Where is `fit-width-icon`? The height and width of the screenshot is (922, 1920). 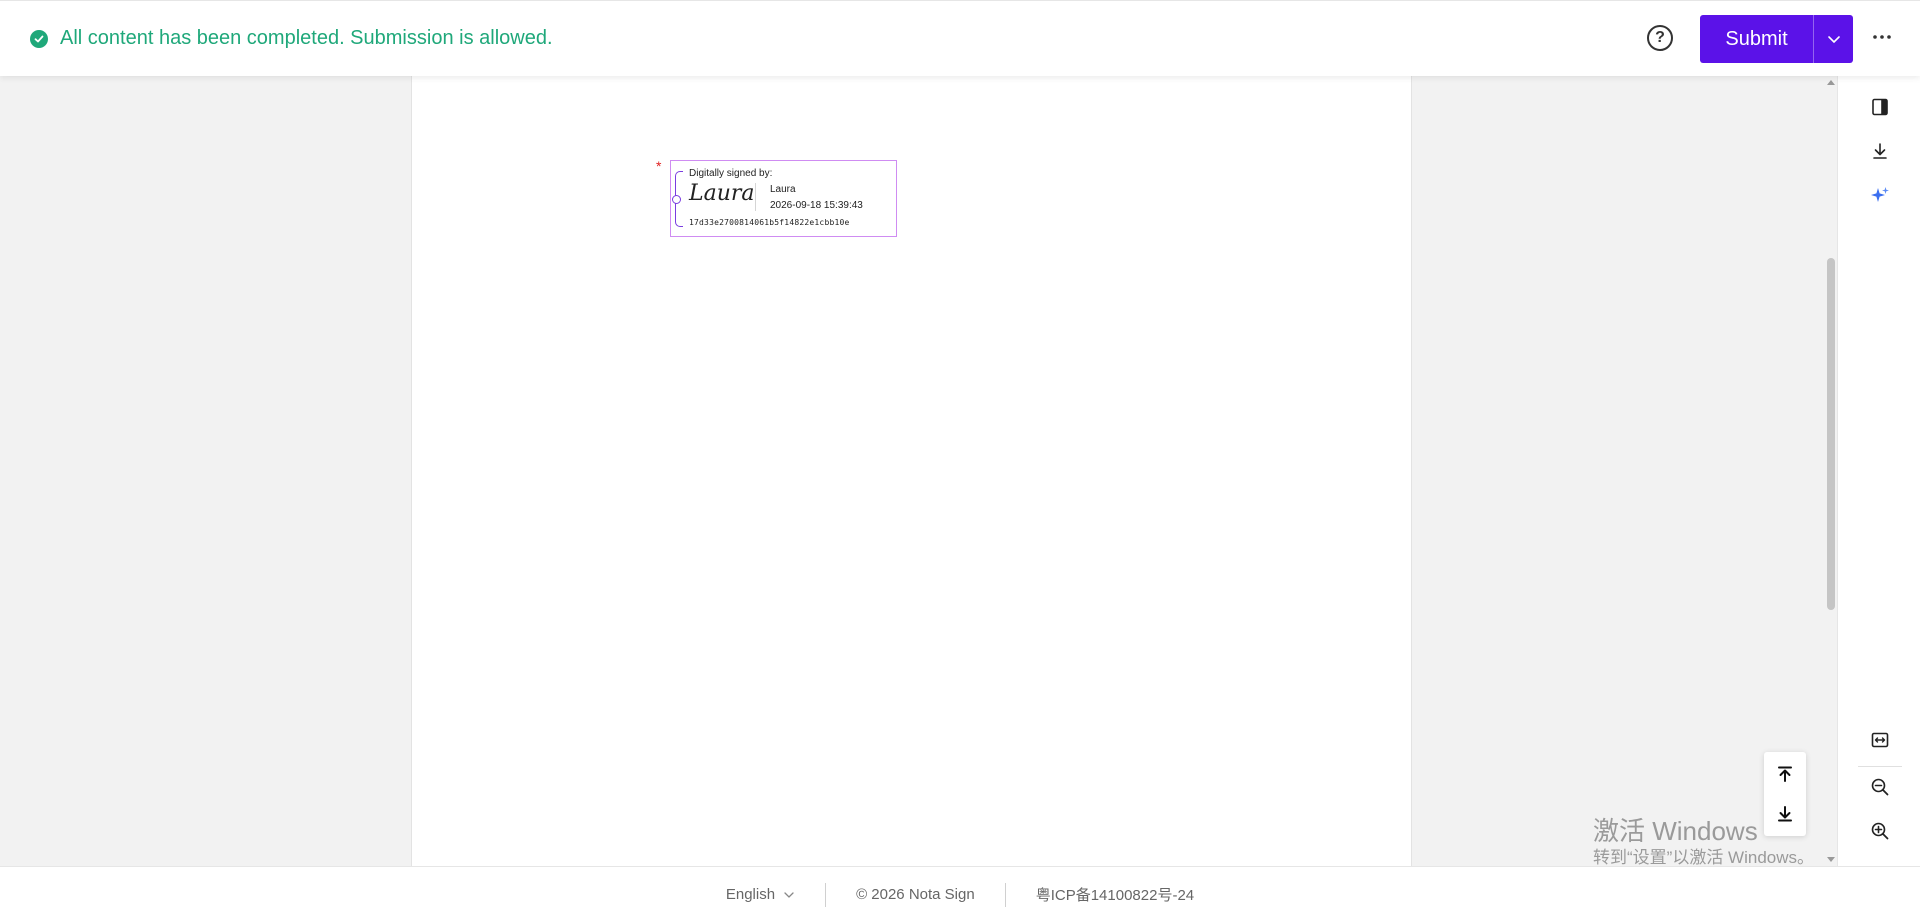
fit-width-icon is located at coordinates (1880, 740).